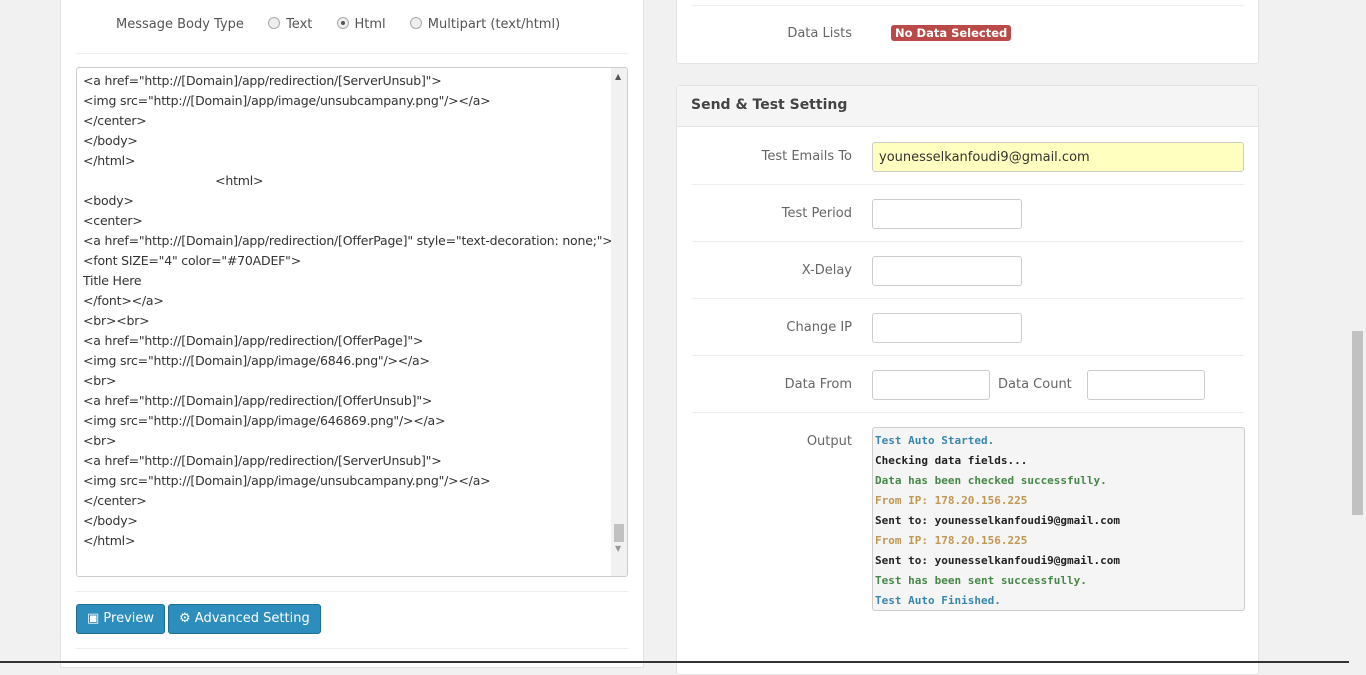  What do you see at coordinates (494, 24) in the screenshot?
I see `radio-multipart-label: Multipart (text/html)` at bounding box center [494, 24].